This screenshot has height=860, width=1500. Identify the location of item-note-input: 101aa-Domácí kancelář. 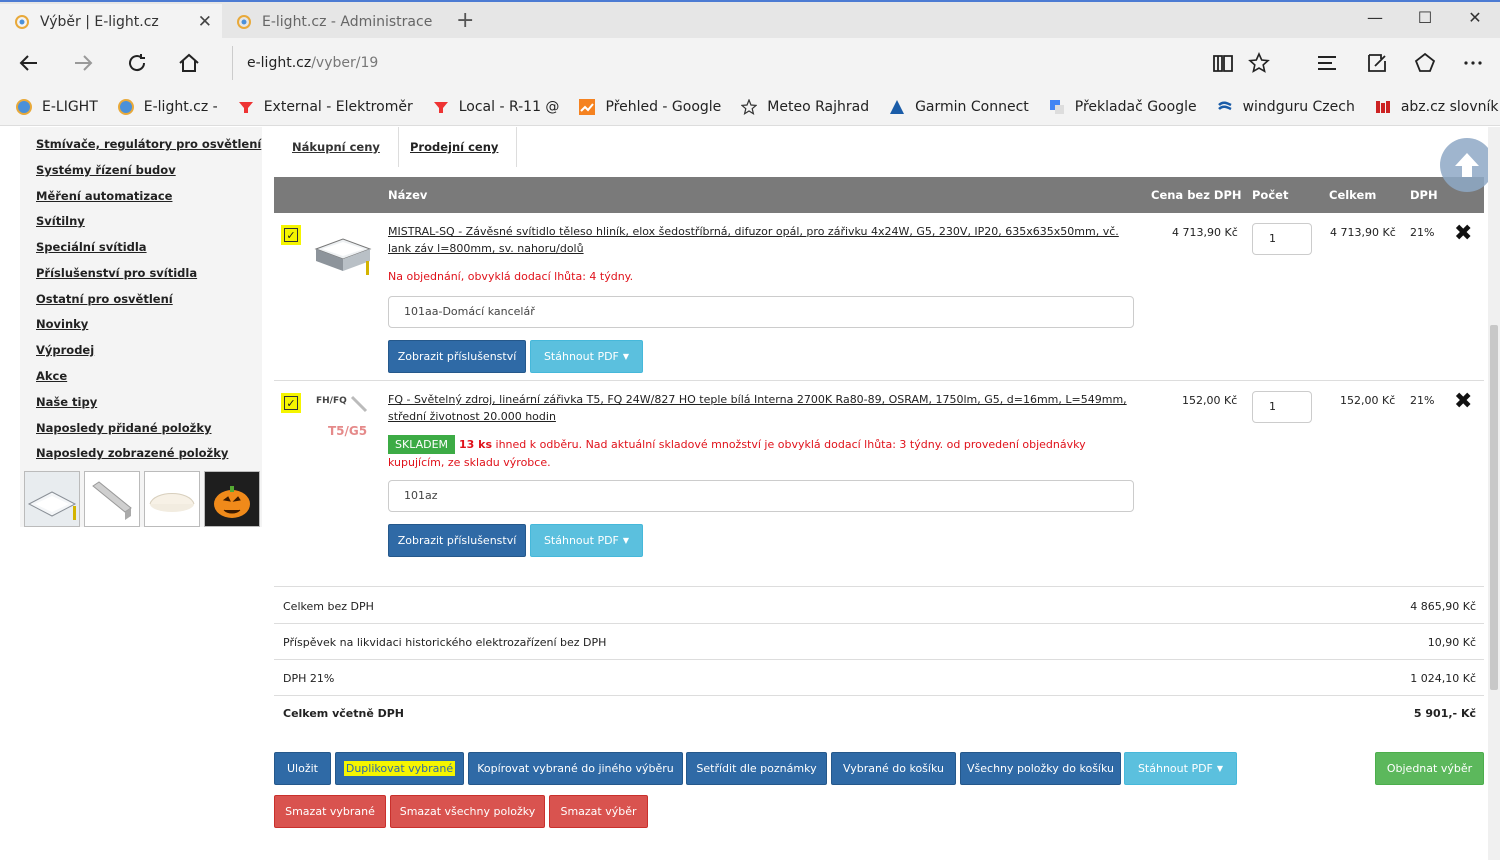
(761, 312).